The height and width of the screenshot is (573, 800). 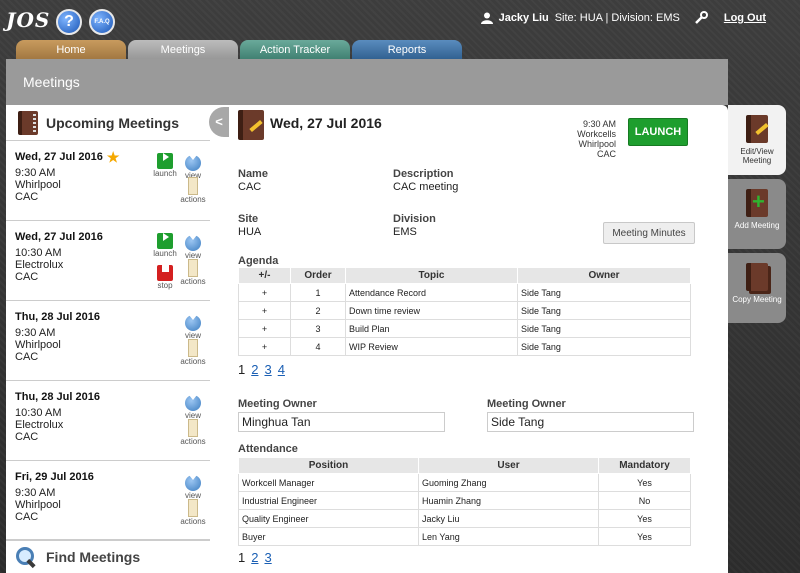 I want to click on tab-action-tracker: Action Tracker, so click(x=295, y=50).